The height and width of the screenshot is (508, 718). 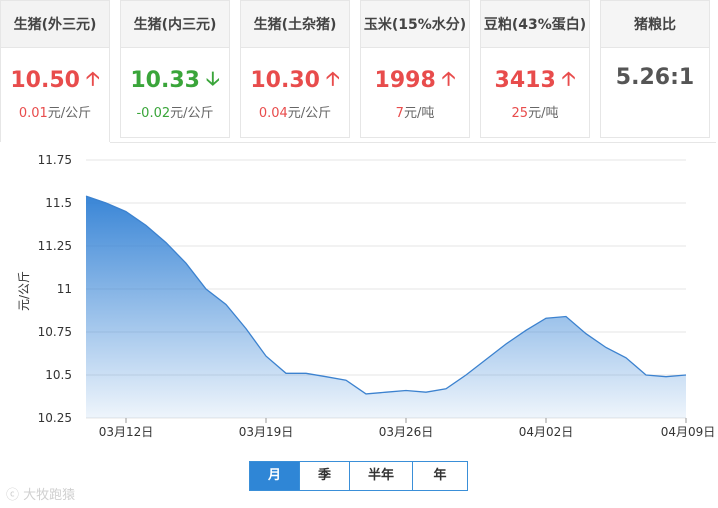 I want to click on y-tick-label: 11, so click(x=64, y=289).